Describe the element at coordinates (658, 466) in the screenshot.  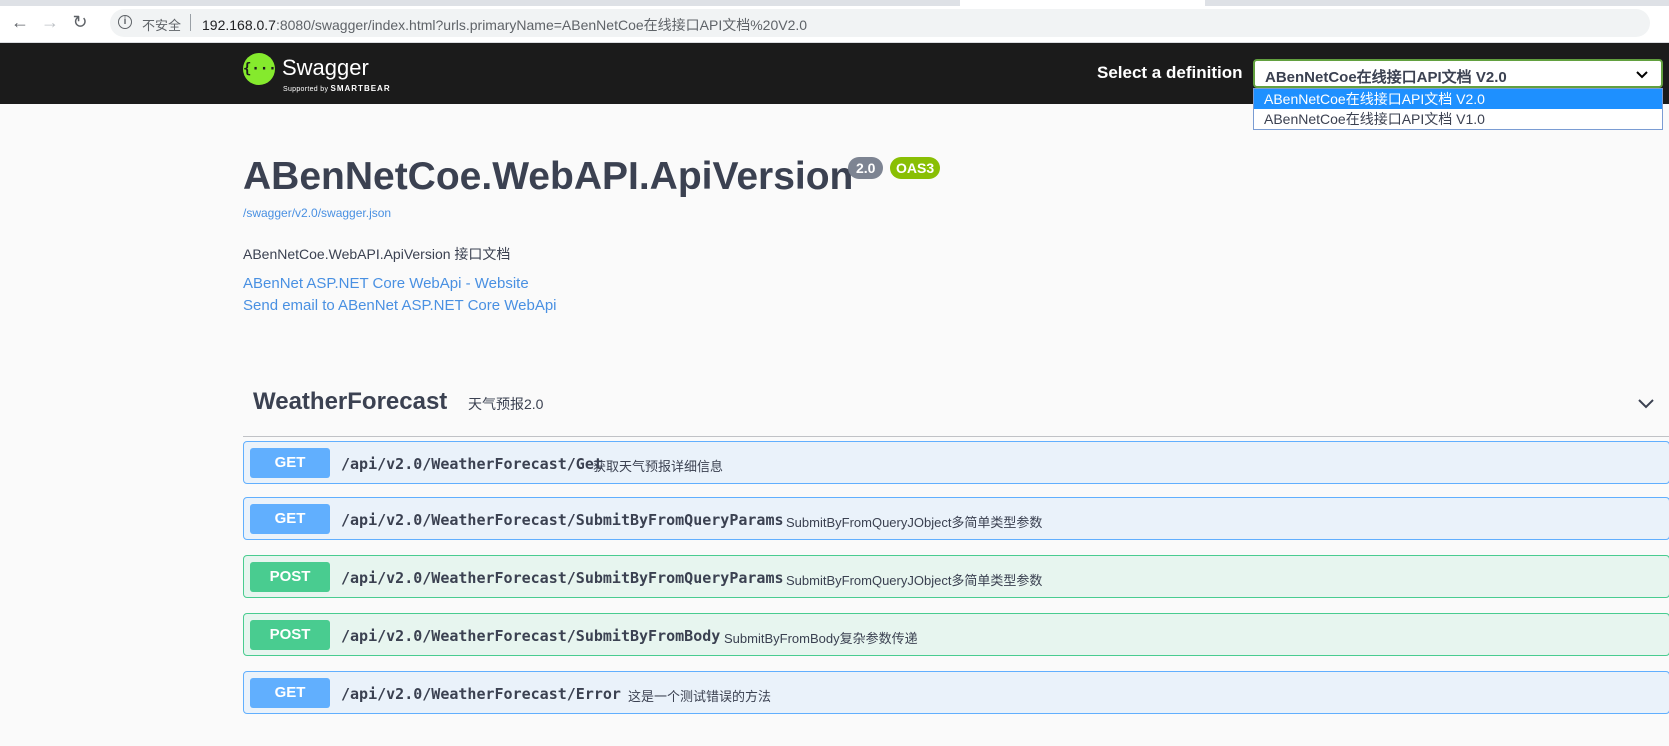
I see `operation-summary: 获取天气预报详细信息` at that location.